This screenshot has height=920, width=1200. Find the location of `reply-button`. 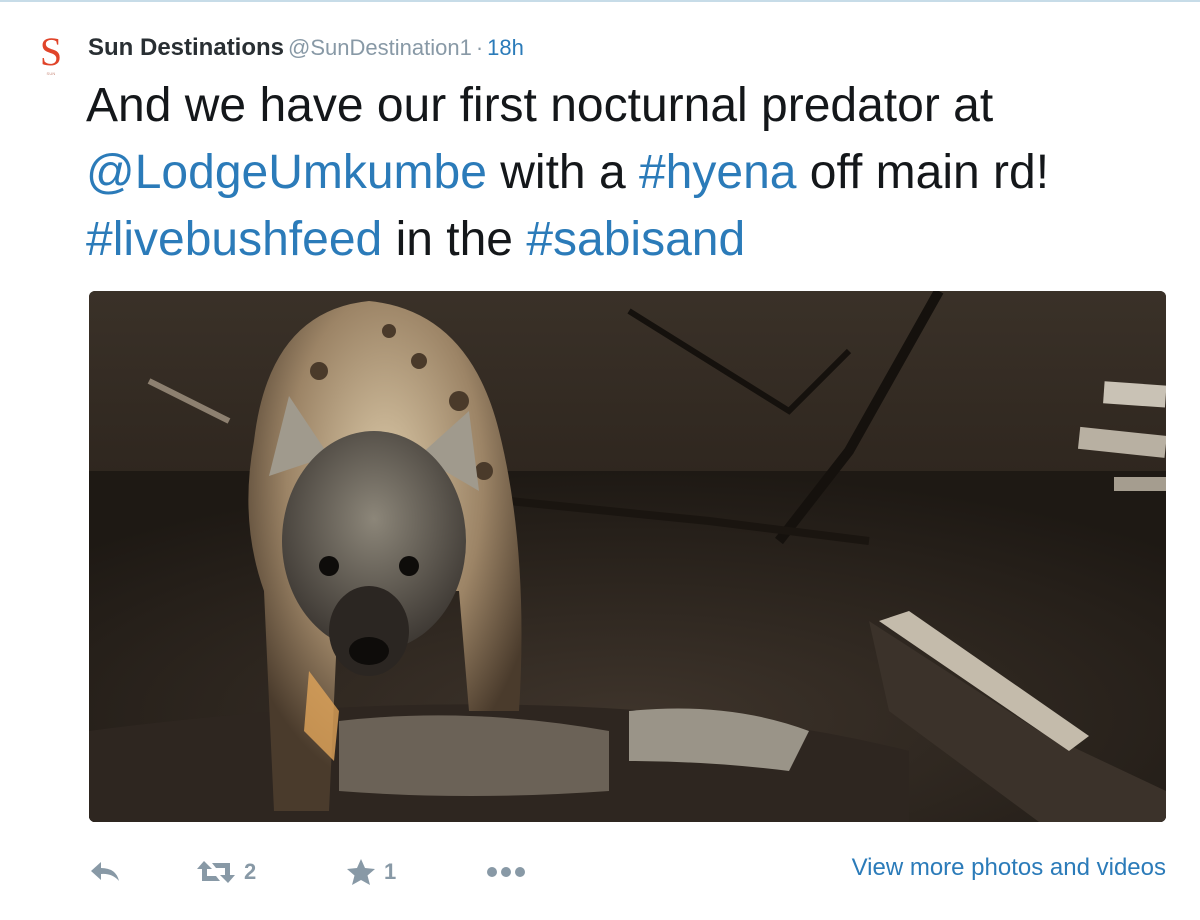

reply-button is located at coordinates (105, 872).